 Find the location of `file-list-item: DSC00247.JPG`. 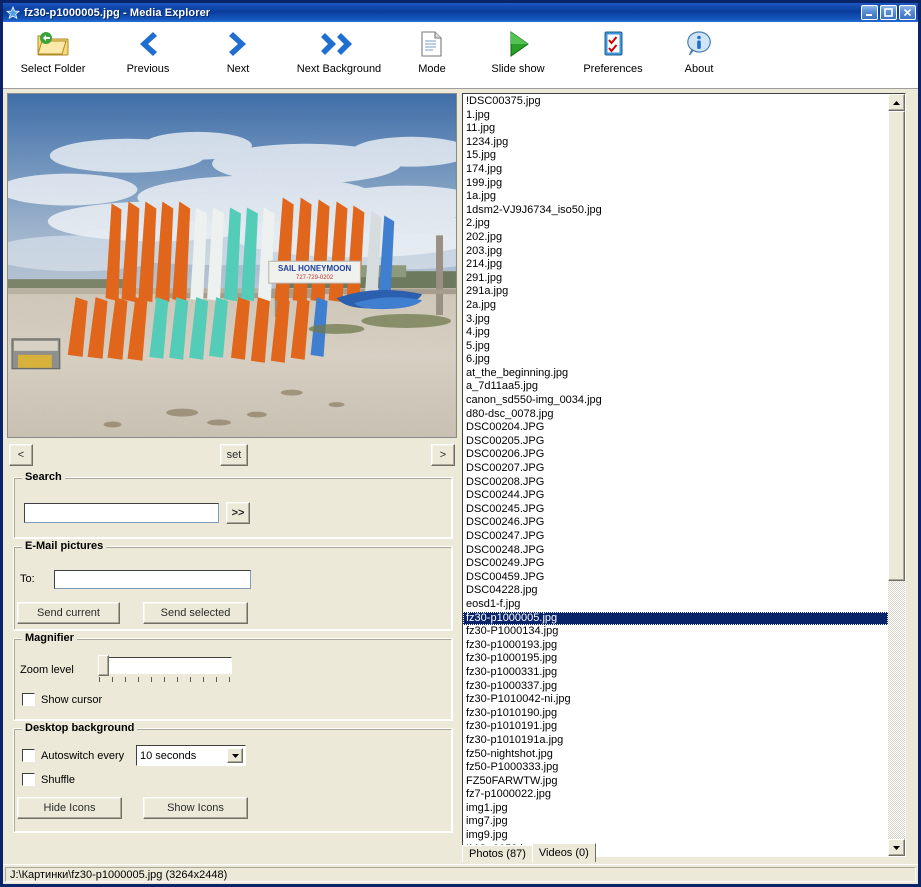

file-list-item: DSC00247.JPG is located at coordinates (675, 537).